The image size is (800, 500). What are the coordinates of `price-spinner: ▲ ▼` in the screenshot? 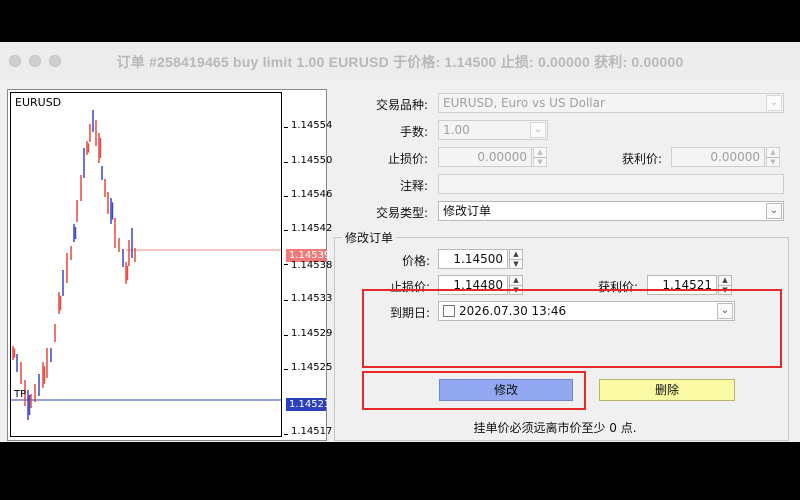 It's located at (516, 259).